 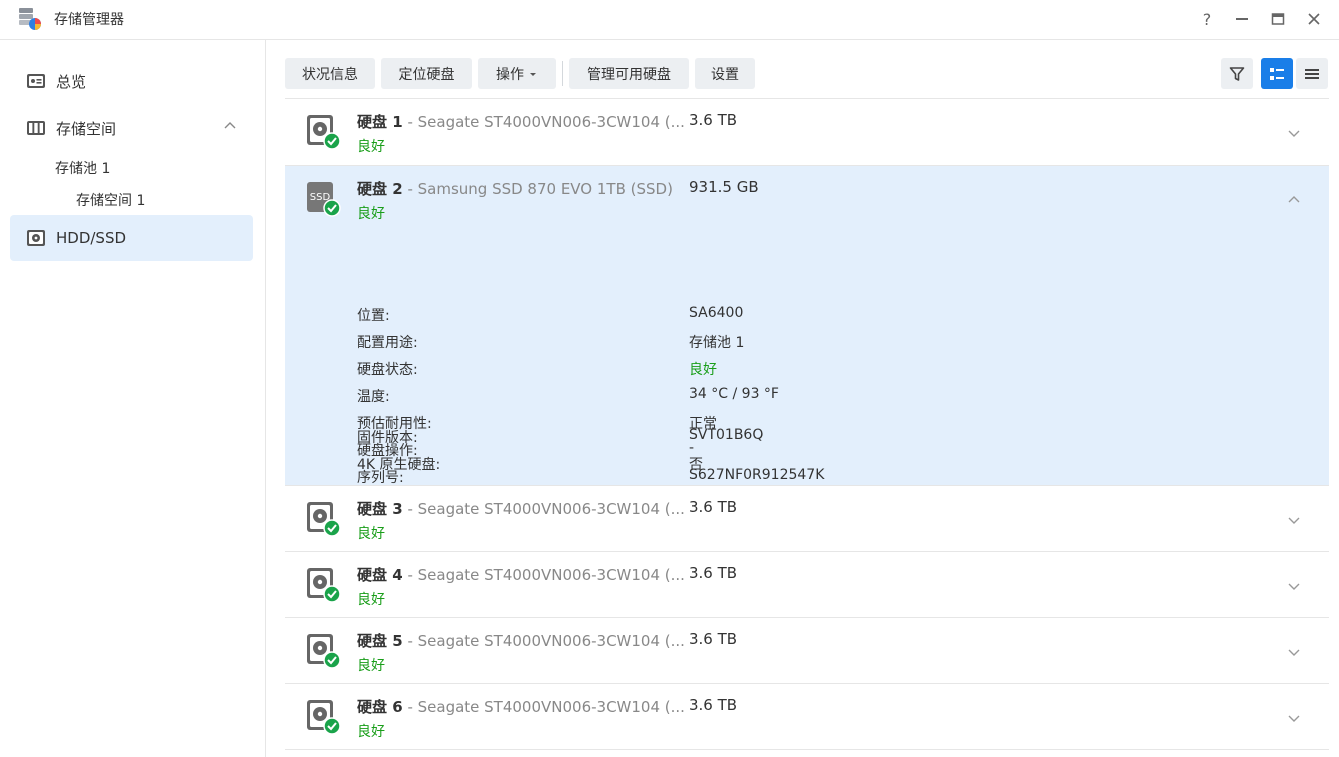 What do you see at coordinates (91, 238) in the screenshot?
I see `sidebar-item-label: HDD/SSD` at bounding box center [91, 238].